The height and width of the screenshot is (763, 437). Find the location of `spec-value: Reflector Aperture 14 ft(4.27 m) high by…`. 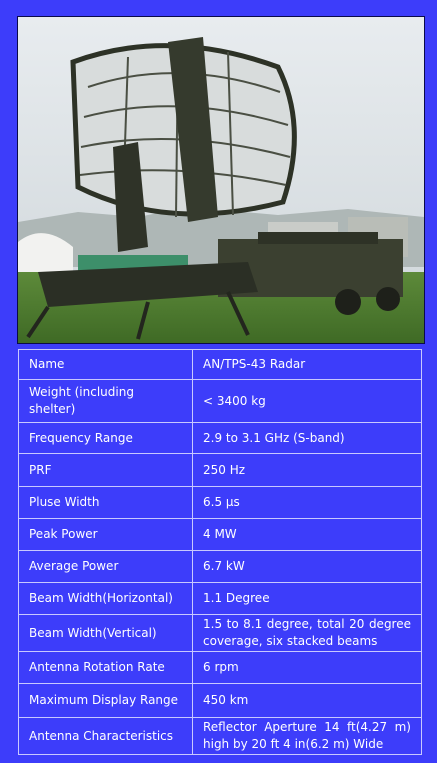

spec-value: Reflector Aperture 14 ft(4.27 m) high by… is located at coordinates (307, 736).